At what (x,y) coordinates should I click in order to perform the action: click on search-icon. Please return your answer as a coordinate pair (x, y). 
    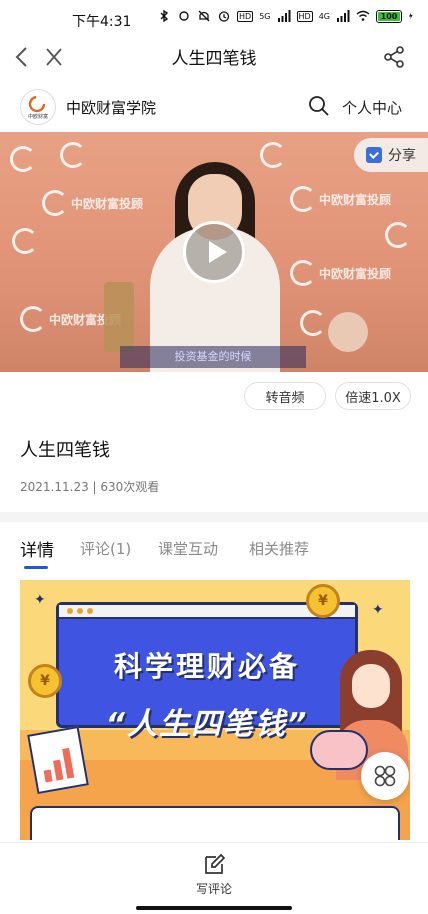
    Looking at the image, I should click on (319, 106).